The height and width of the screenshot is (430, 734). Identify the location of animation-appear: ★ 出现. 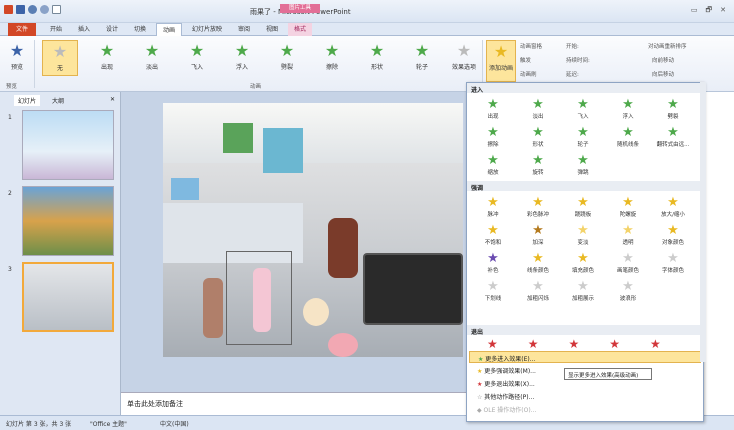
(107, 58).